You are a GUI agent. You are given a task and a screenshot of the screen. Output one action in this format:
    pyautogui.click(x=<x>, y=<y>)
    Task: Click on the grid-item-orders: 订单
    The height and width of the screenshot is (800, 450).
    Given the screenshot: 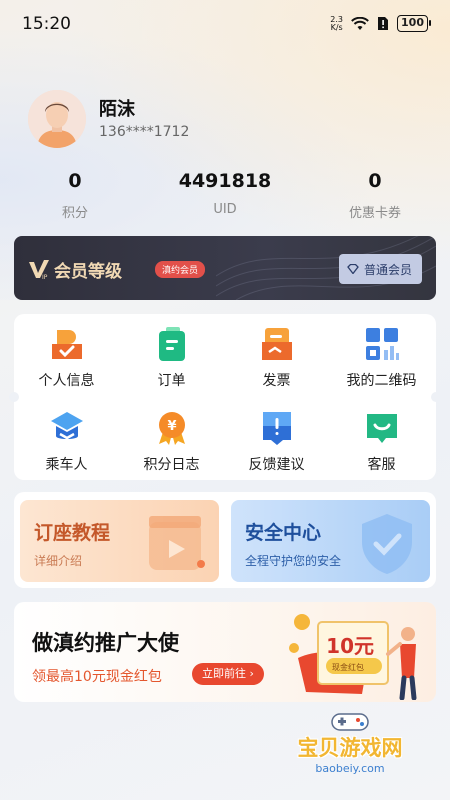 What is the action you would take?
    pyautogui.click(x=171, y=358)
    